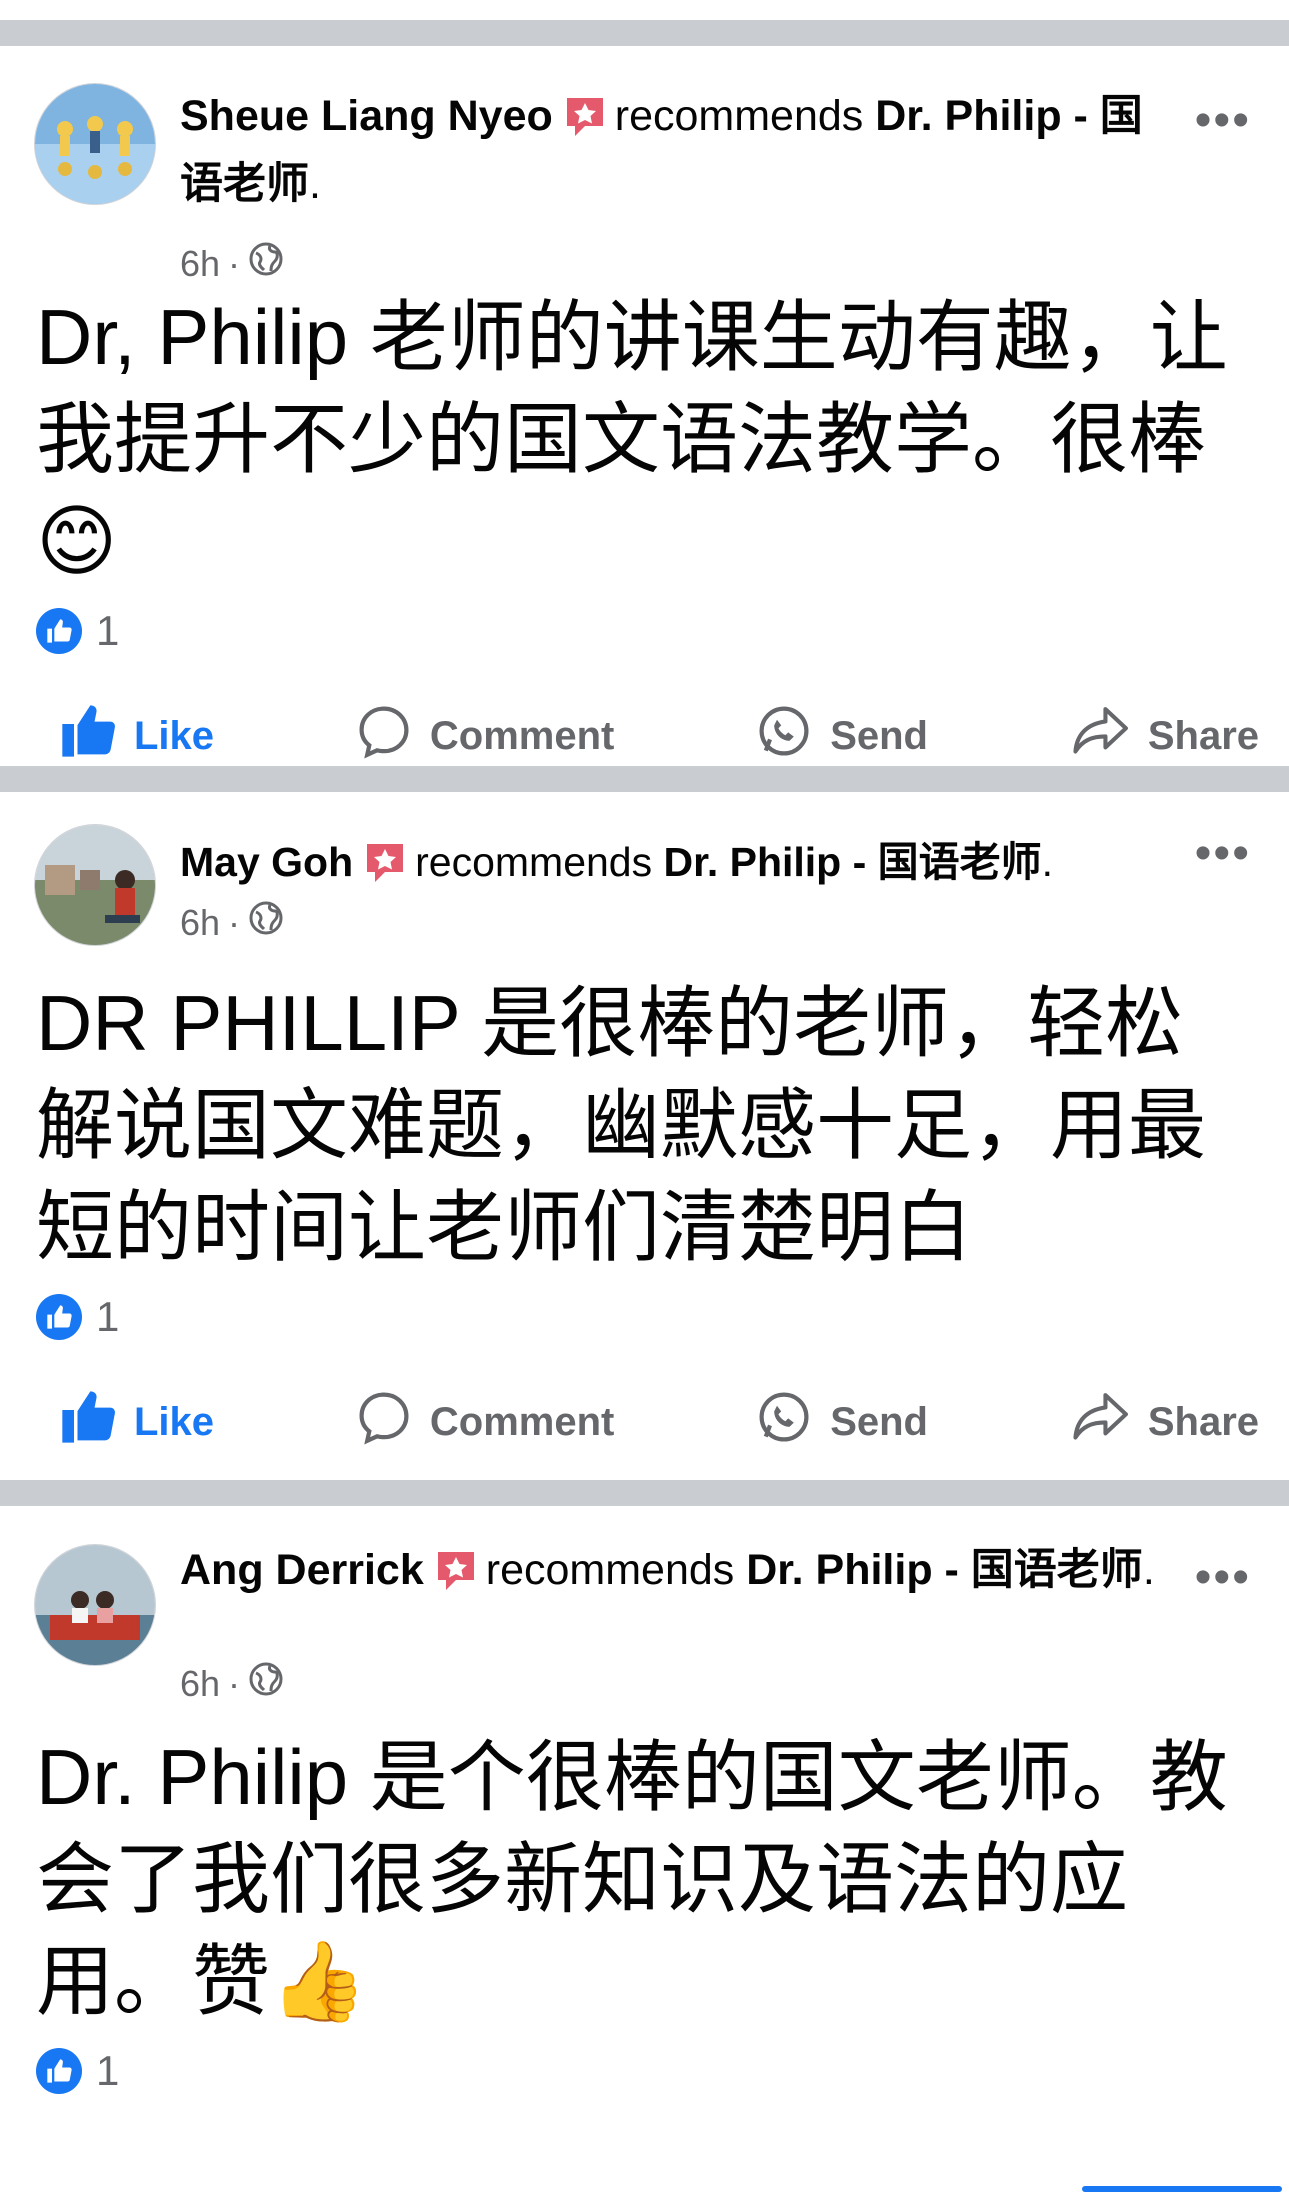 The height and width of the screenshot is (2196, 1289). I want to click on author-name: Sheue Liang Nyeo, so click(366, 116).